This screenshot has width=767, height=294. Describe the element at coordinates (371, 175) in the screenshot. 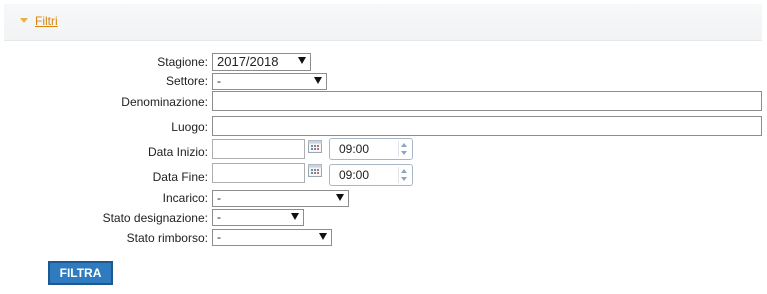

I see `data-fine-time: 09:00` at that location.